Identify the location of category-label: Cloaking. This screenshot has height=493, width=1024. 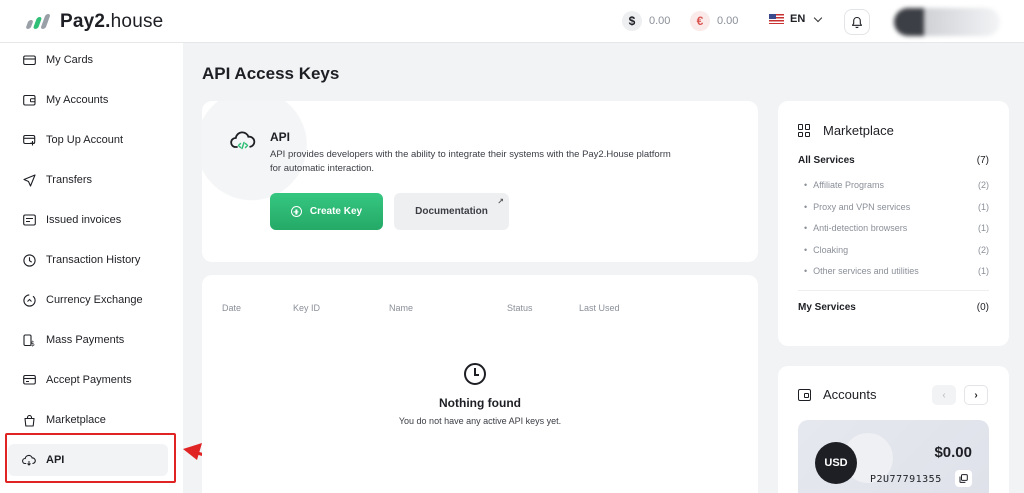
(826, 250).